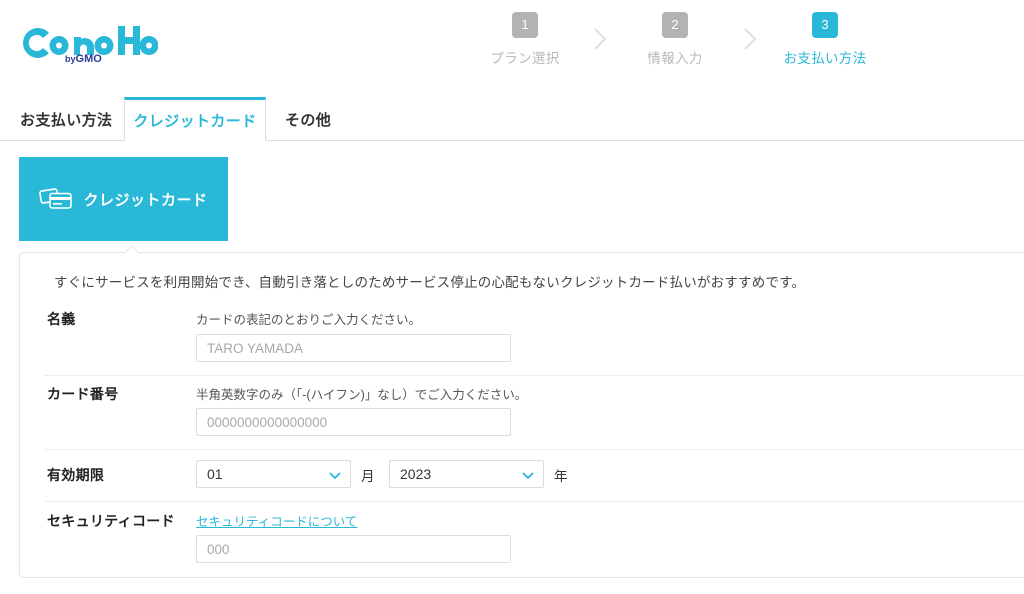 This screenshot has width=1024, height=594. I want to click on expiry-year-select-wrap: 2023202420252026202720282029203020312032, so click(466, 474).